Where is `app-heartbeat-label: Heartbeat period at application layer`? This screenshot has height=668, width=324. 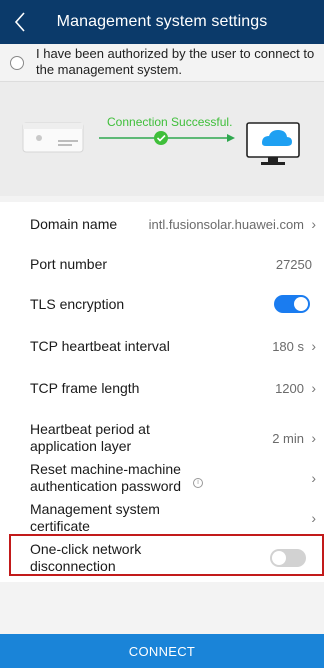
app-heartbeat-label: Heartbeat period at application layer is located at coordinates (90, 437).